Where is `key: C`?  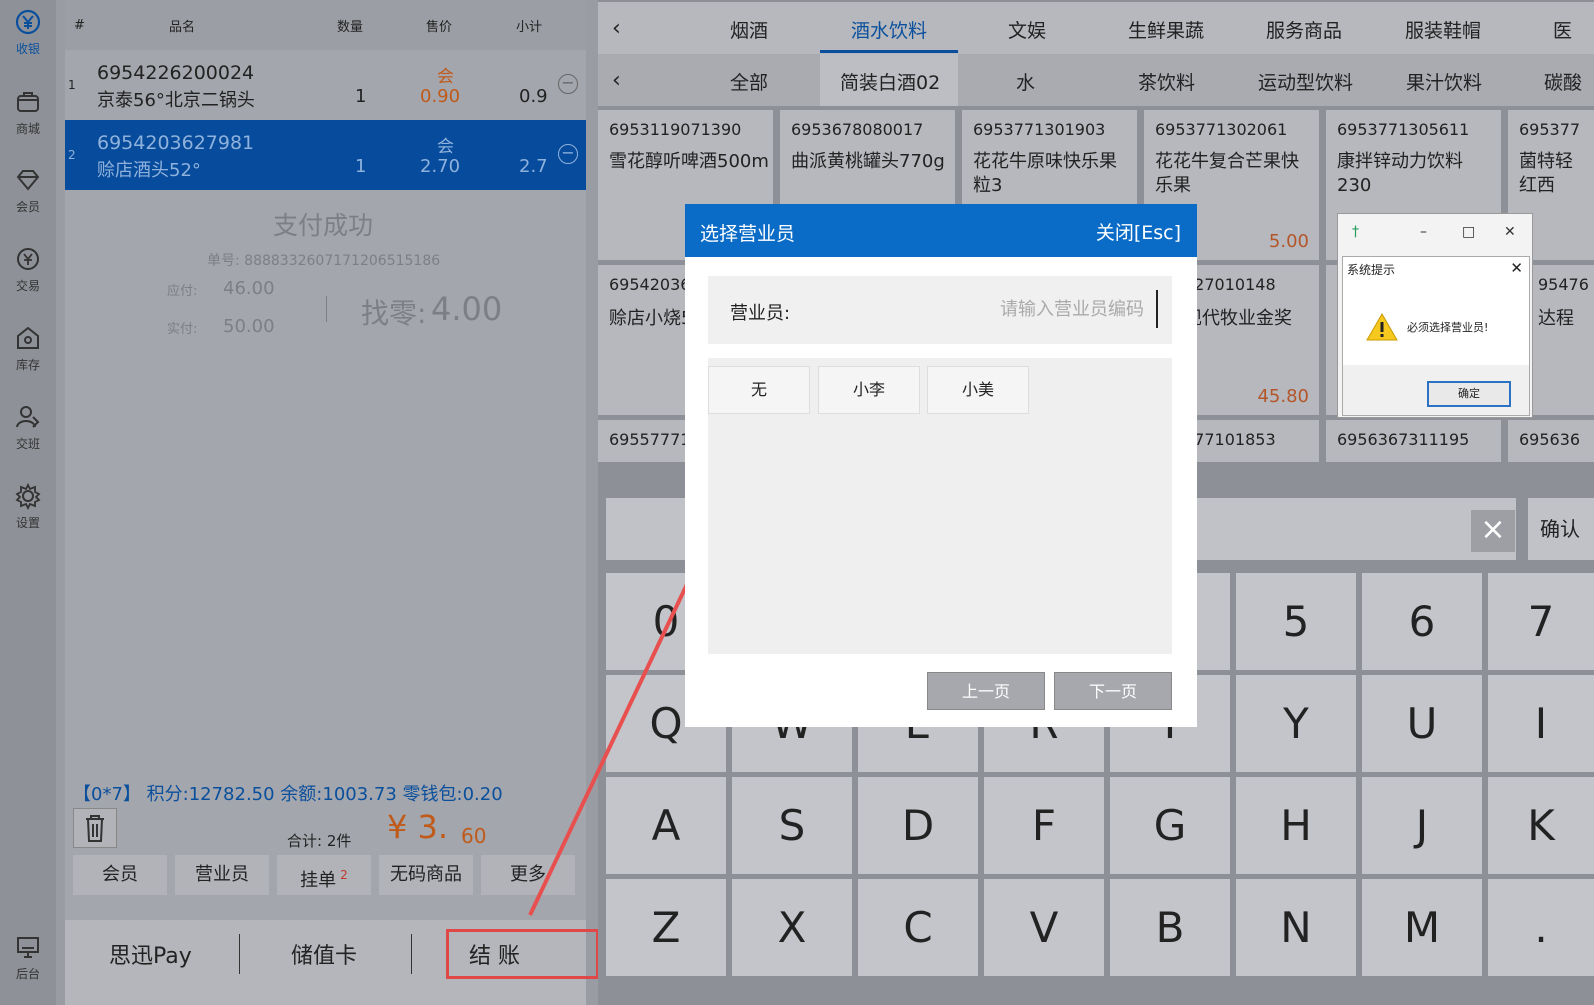
key: C is located at coordinates (918, 927).